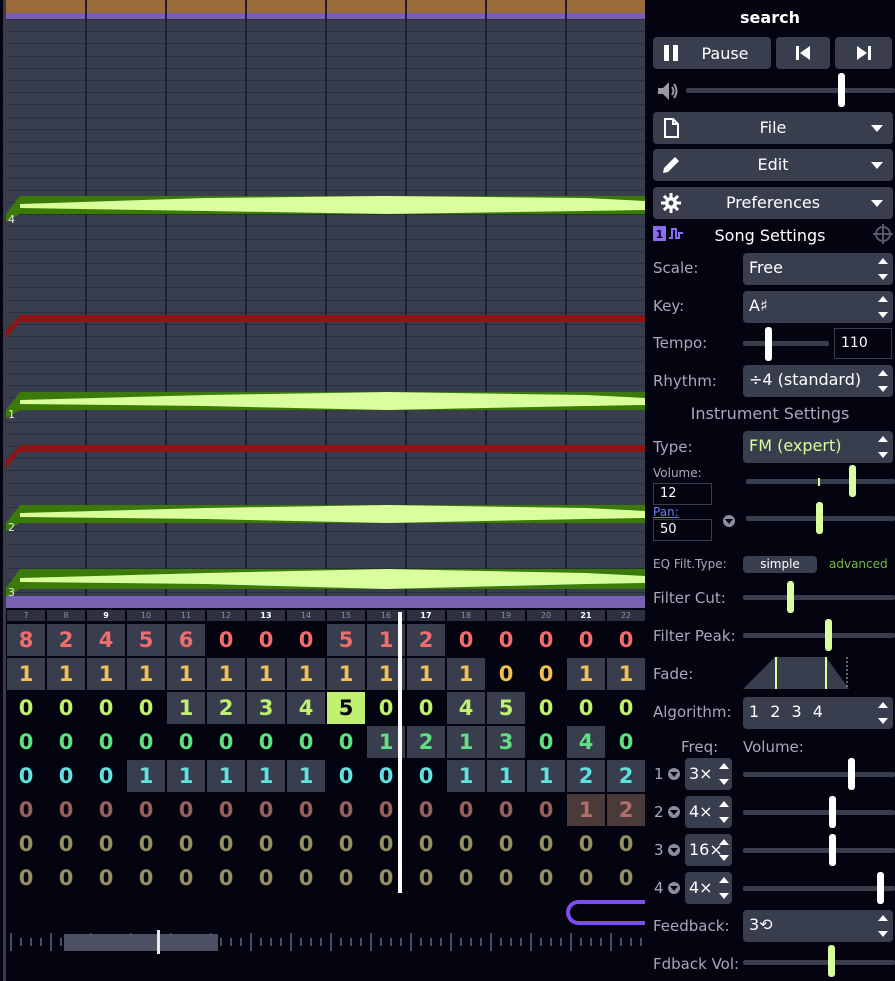 The width and height of the screenshot is (895, 981). What do you see at coordinates (852, 481) in the screenshot?
I see `instrument-volume-thumb` at bounding box center [852, 481].